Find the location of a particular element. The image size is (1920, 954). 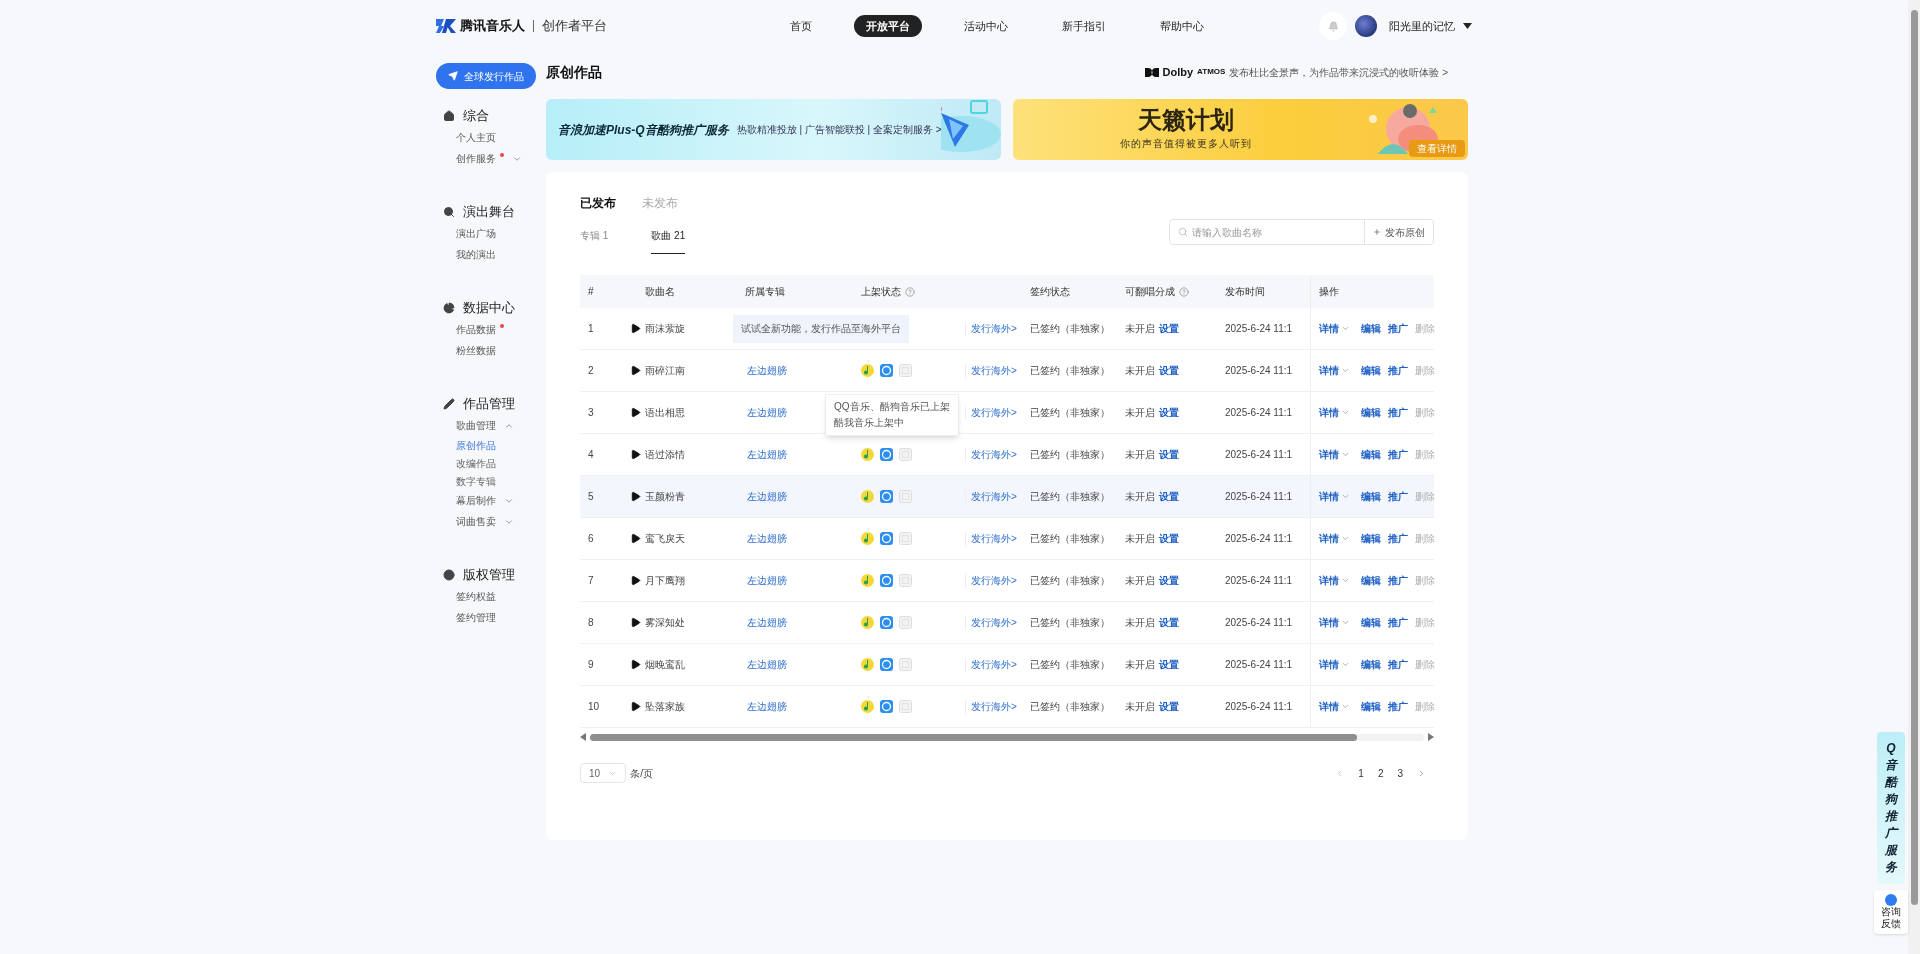

nav-item: 幕后制作 is located at coordinates (485, 500).